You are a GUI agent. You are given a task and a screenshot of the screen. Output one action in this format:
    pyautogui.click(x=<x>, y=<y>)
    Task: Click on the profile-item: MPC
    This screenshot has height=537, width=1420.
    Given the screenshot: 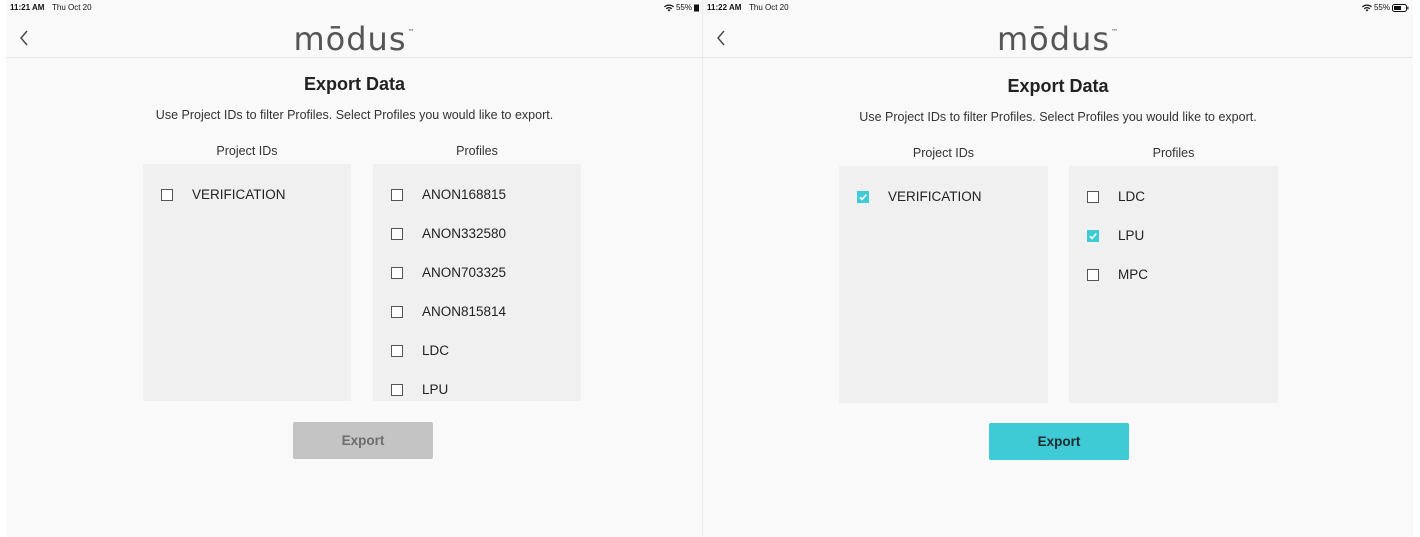 What is the action you would take?
    pyautogui.click(x=1117, y=274)
    